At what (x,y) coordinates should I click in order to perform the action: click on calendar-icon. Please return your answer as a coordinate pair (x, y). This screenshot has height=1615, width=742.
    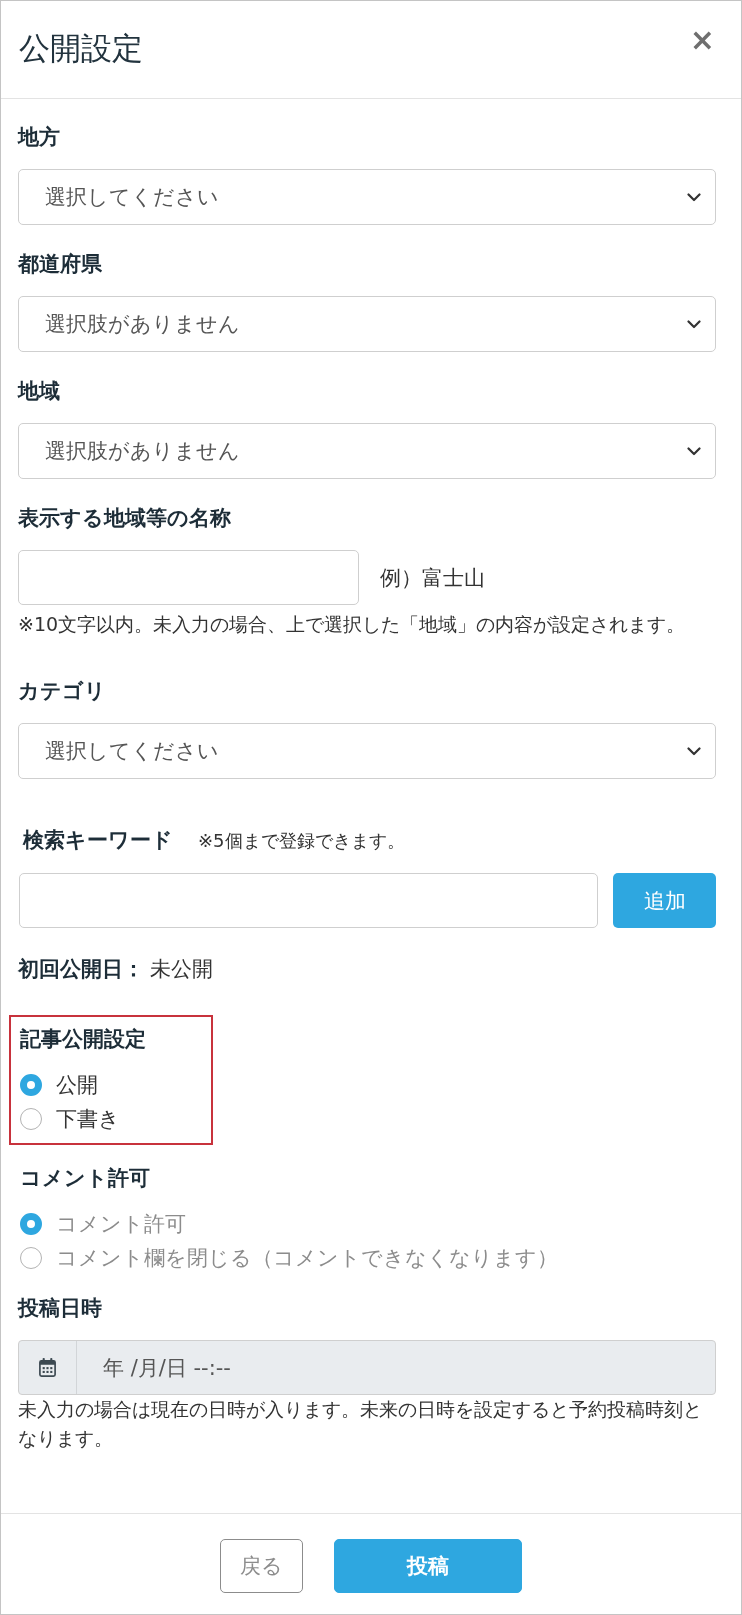
    Looking at the image, I should click on (47, 1367).